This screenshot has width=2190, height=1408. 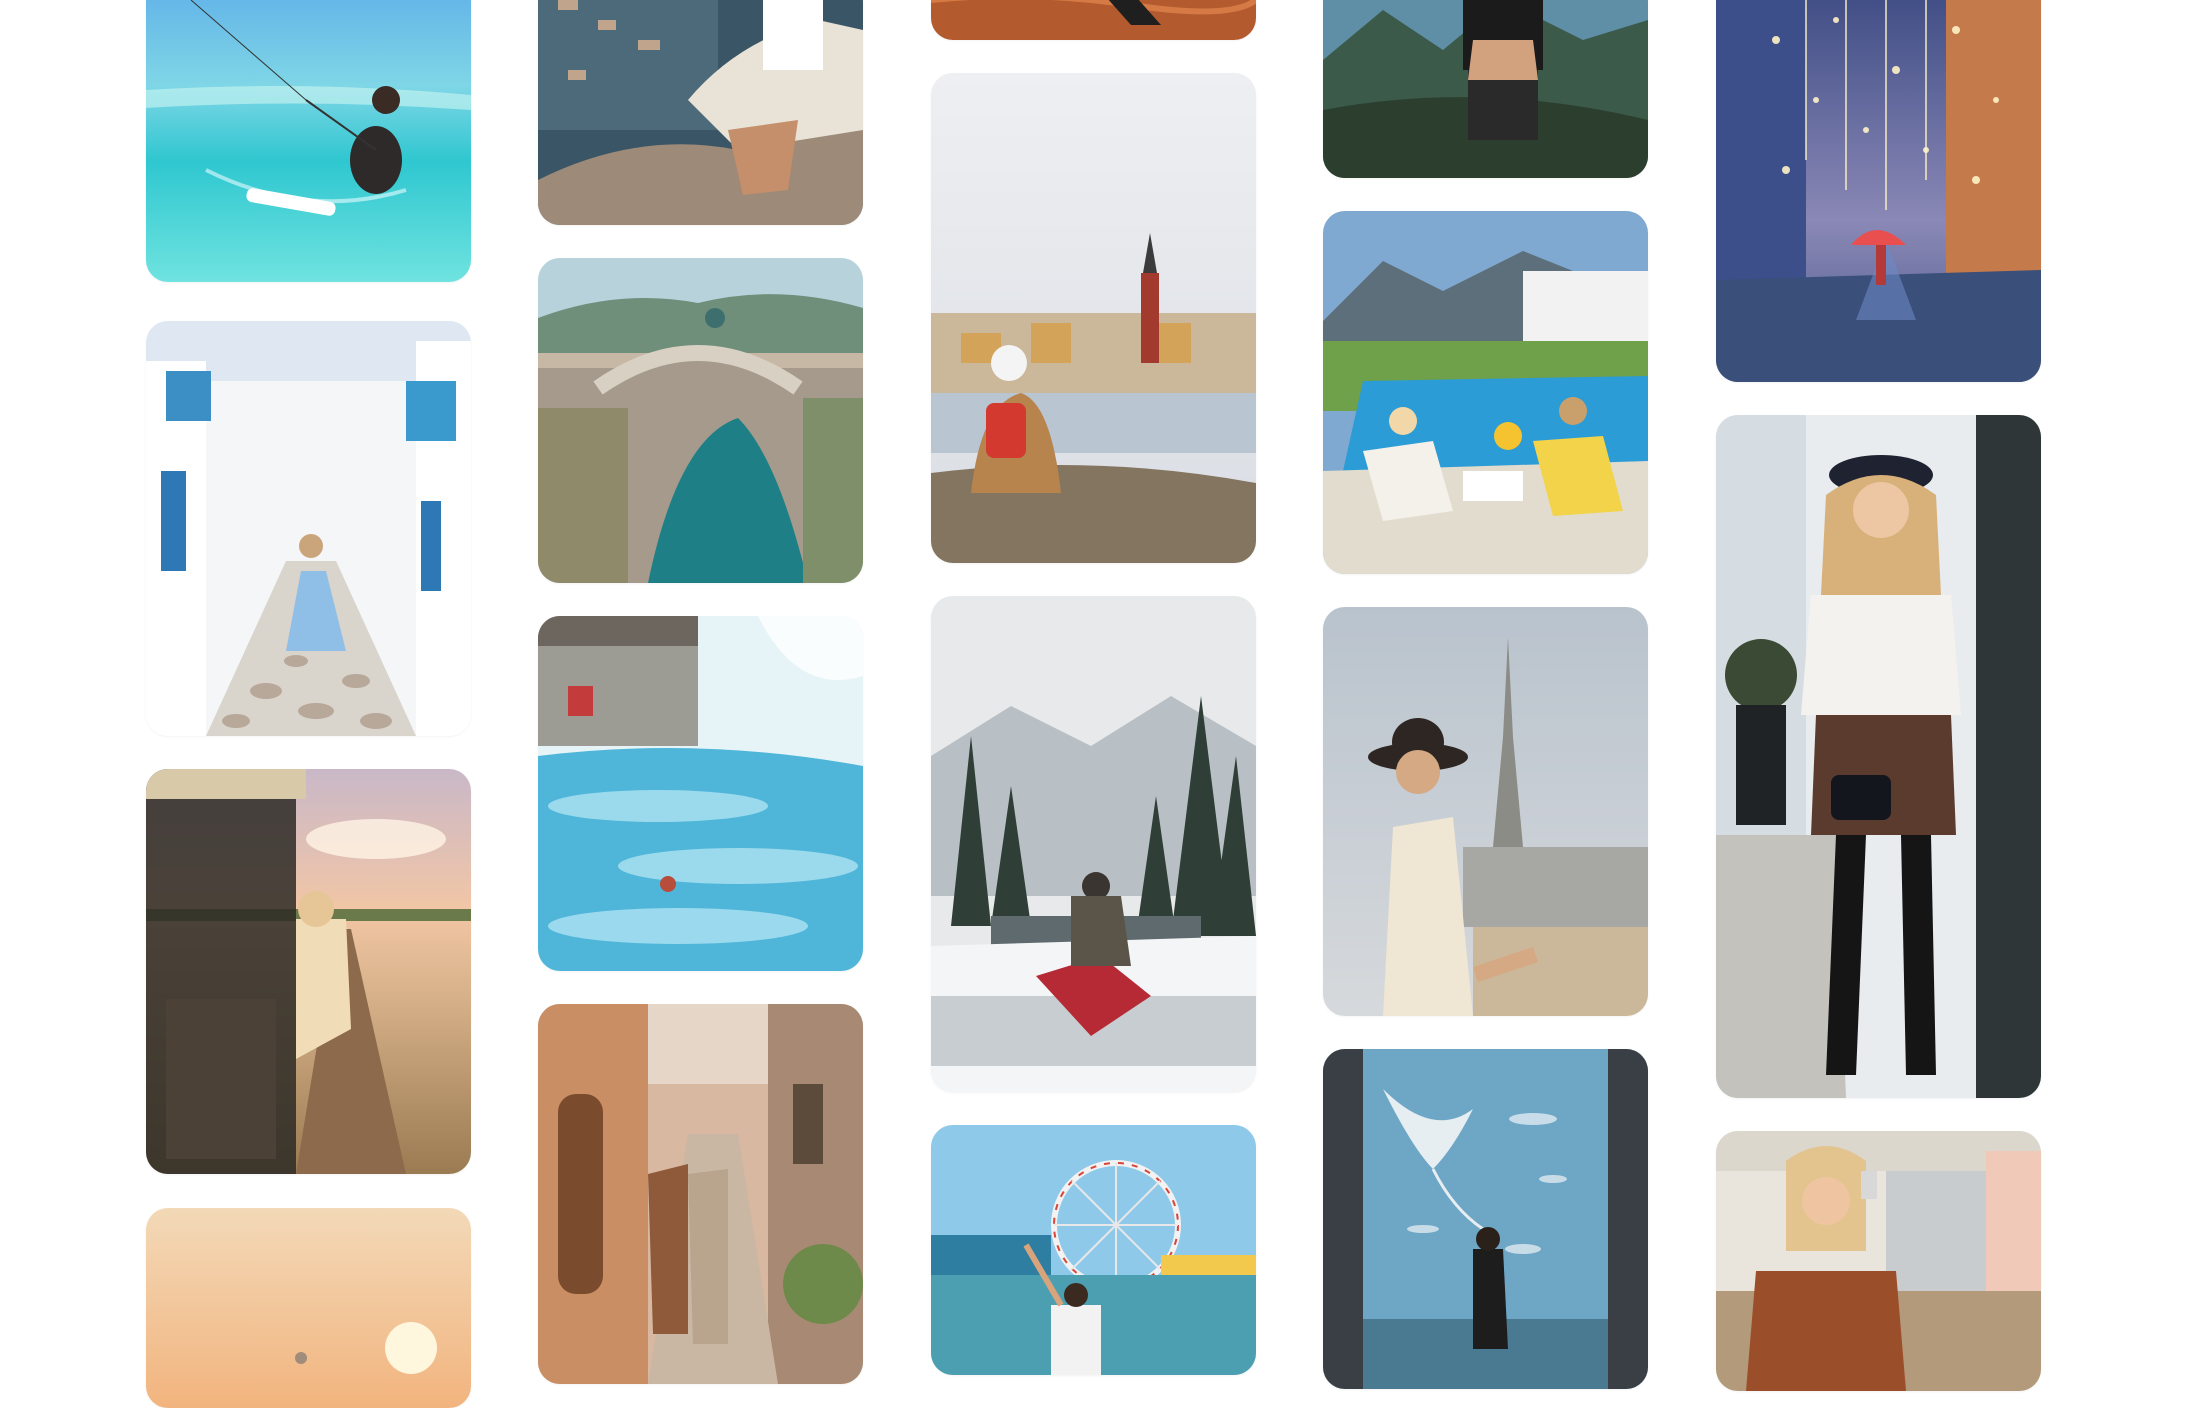 I want to click on pin-kitchen-selfie, so click(x=1878, y=1261).